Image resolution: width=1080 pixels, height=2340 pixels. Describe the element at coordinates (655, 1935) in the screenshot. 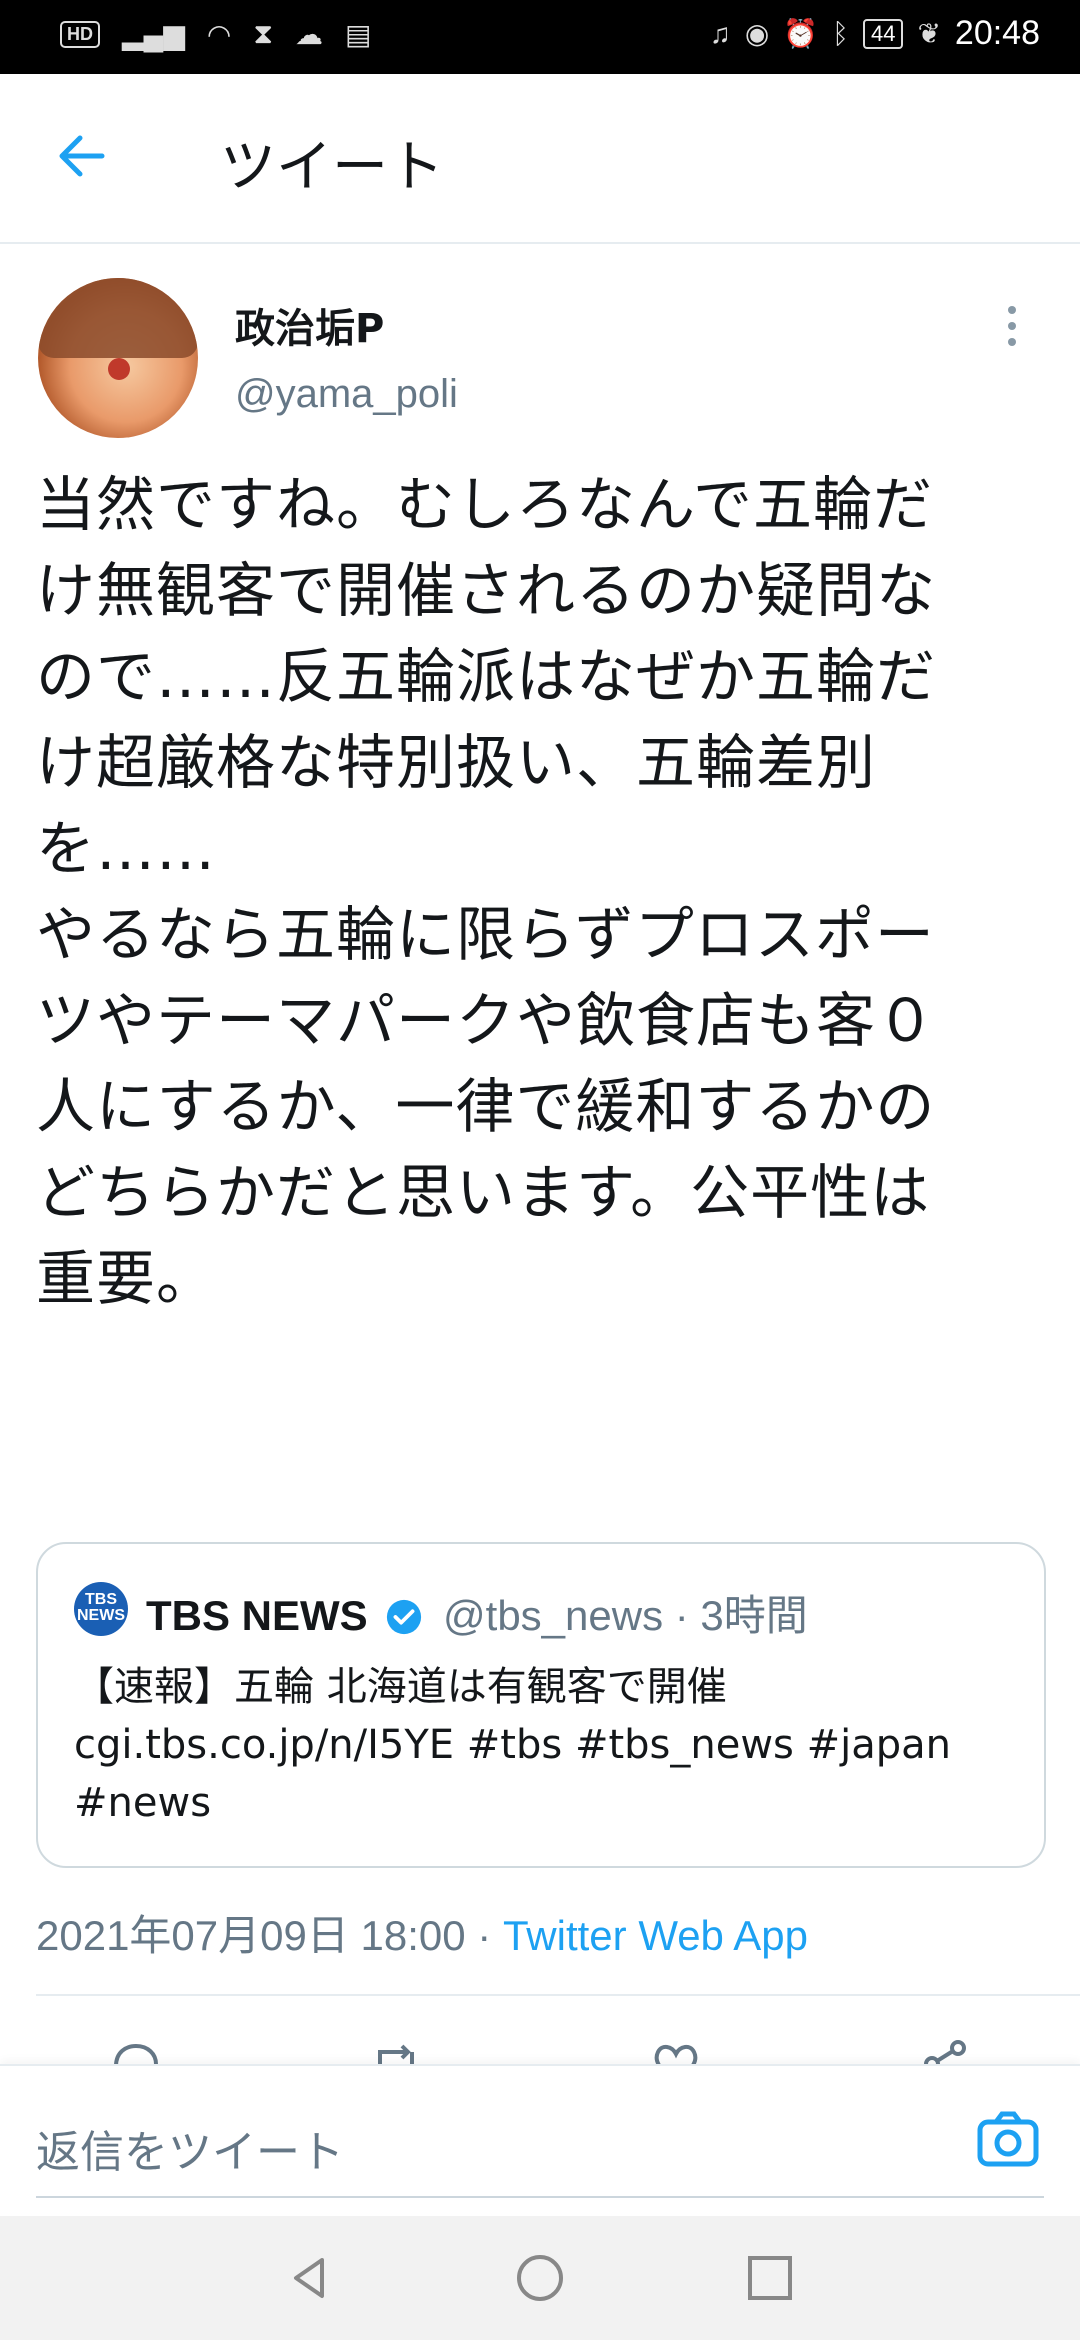

I see `source-link: Twitter Web App` at that location.